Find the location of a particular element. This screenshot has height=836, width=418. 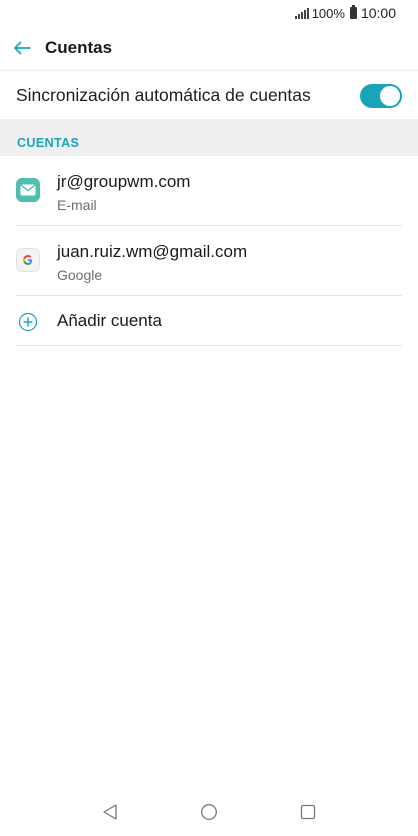

auto-sync-toggle is located at coordinates (381, 95).